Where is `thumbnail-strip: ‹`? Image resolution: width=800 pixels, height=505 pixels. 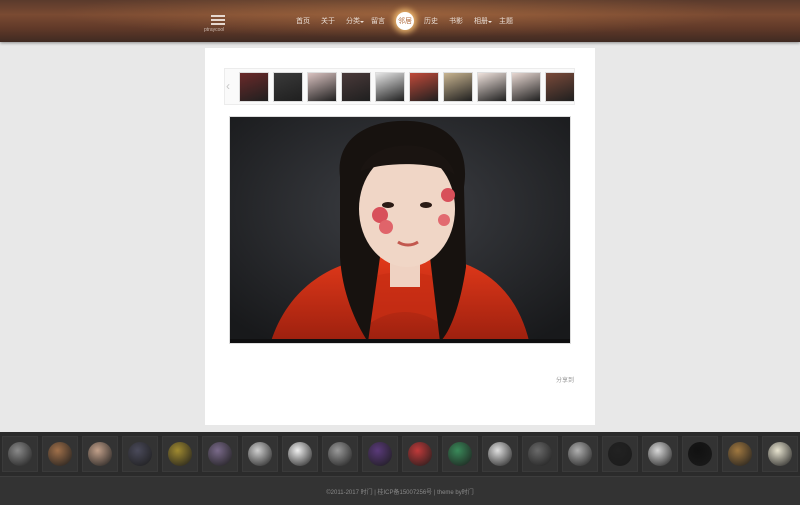 thumbnail-strip: ‹ is located at coordinates (399, 86).